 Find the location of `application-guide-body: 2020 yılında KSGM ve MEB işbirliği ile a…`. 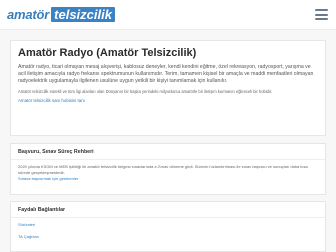

application-guide-body: 2020 yılında KSGM ve MEB işbirliği ile a… is located at coordinates (168, 172).